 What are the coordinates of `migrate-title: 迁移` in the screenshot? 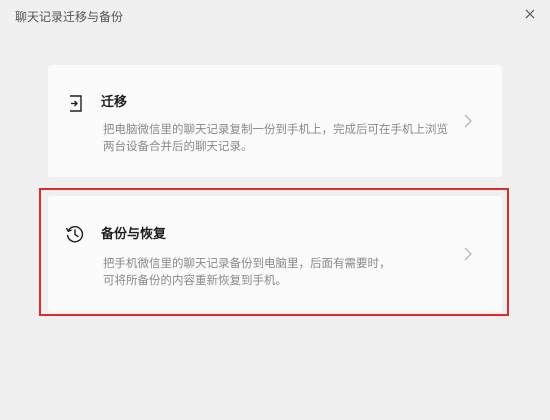 It's located at (114, 102).